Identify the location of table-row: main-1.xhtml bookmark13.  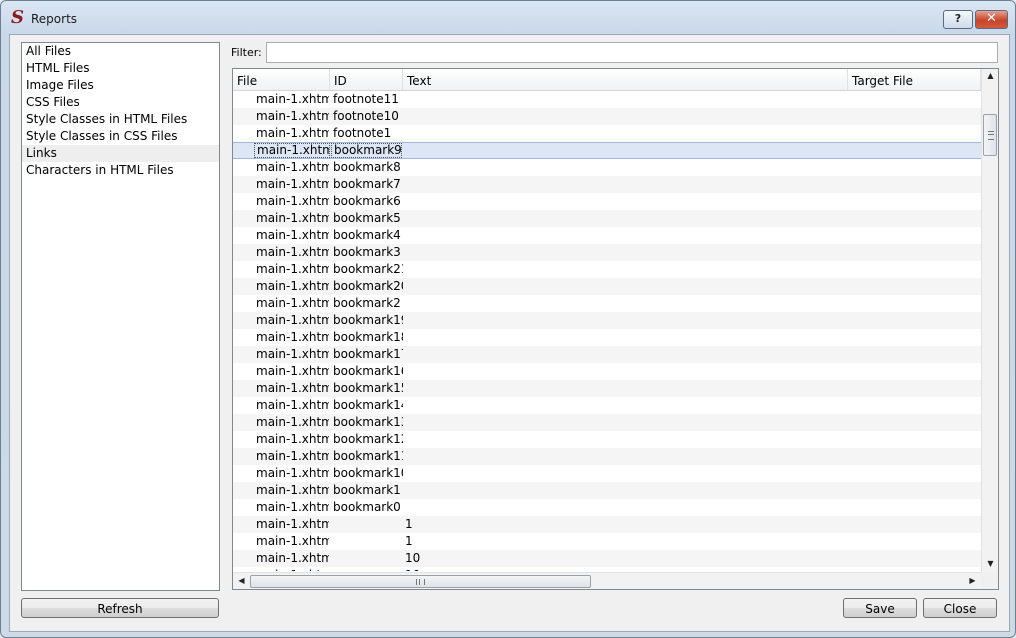
(607, 422).